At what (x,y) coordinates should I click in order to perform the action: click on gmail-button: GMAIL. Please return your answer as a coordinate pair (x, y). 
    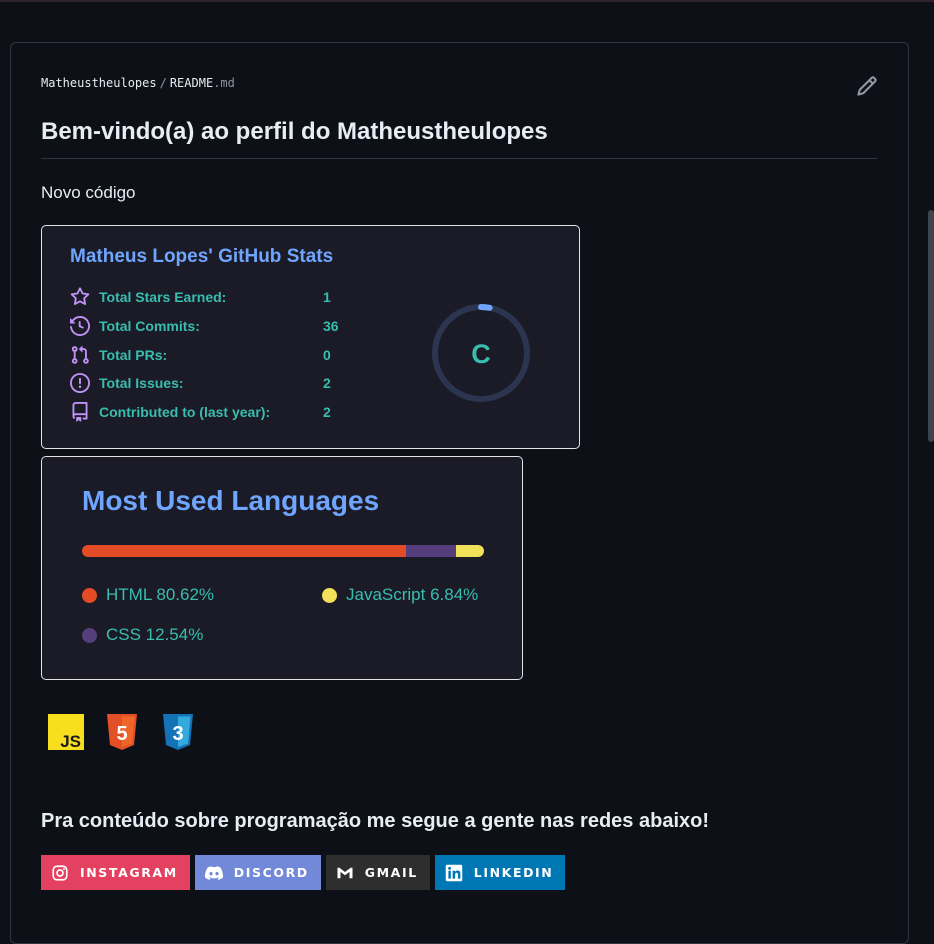
    Looking at the image, I should click on (377, 872).